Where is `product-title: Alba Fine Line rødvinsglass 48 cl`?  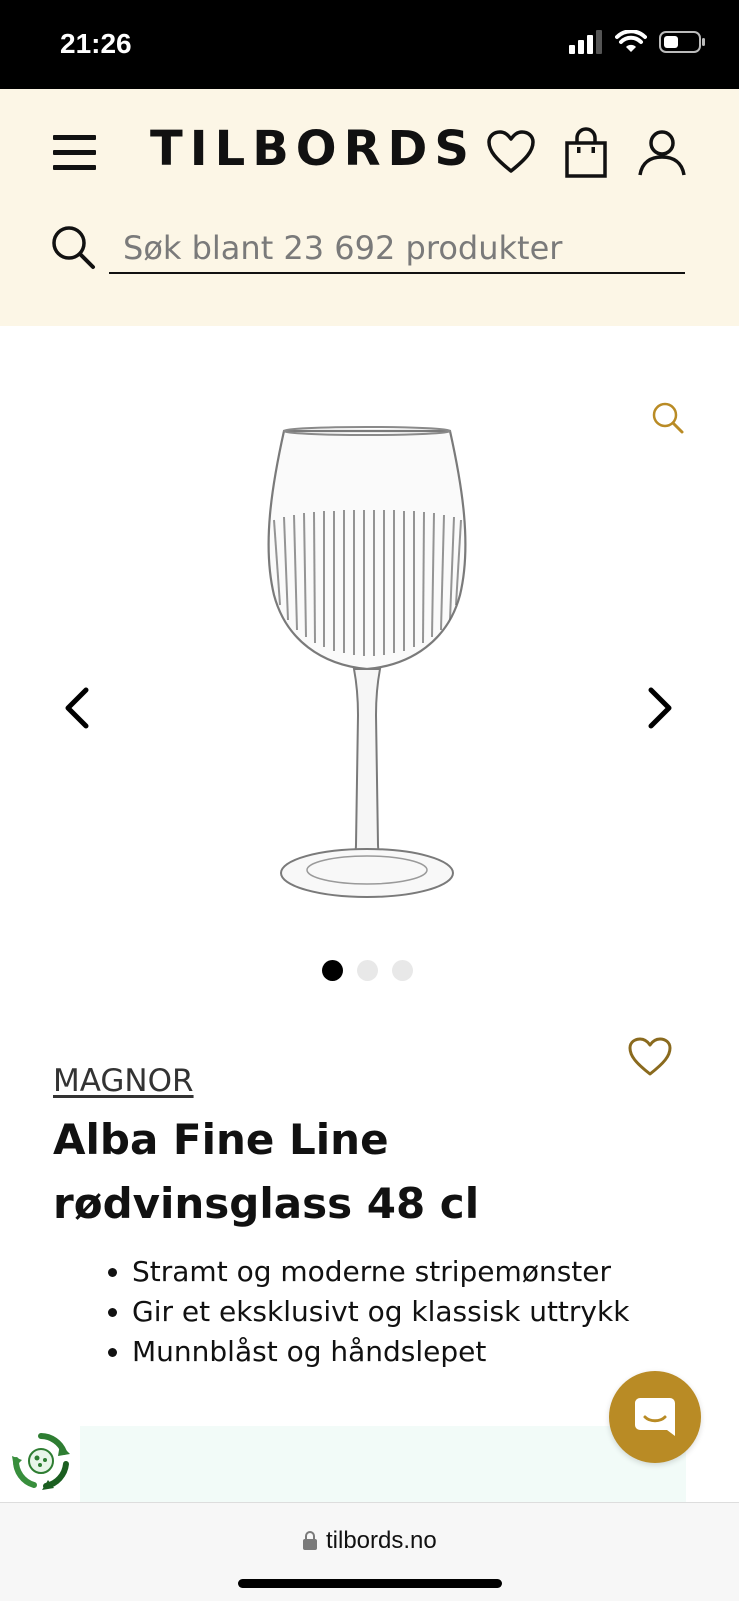 product-title: Alba Fine Line rødvinsglass 48 cl is located at coordinates (266, 1171).